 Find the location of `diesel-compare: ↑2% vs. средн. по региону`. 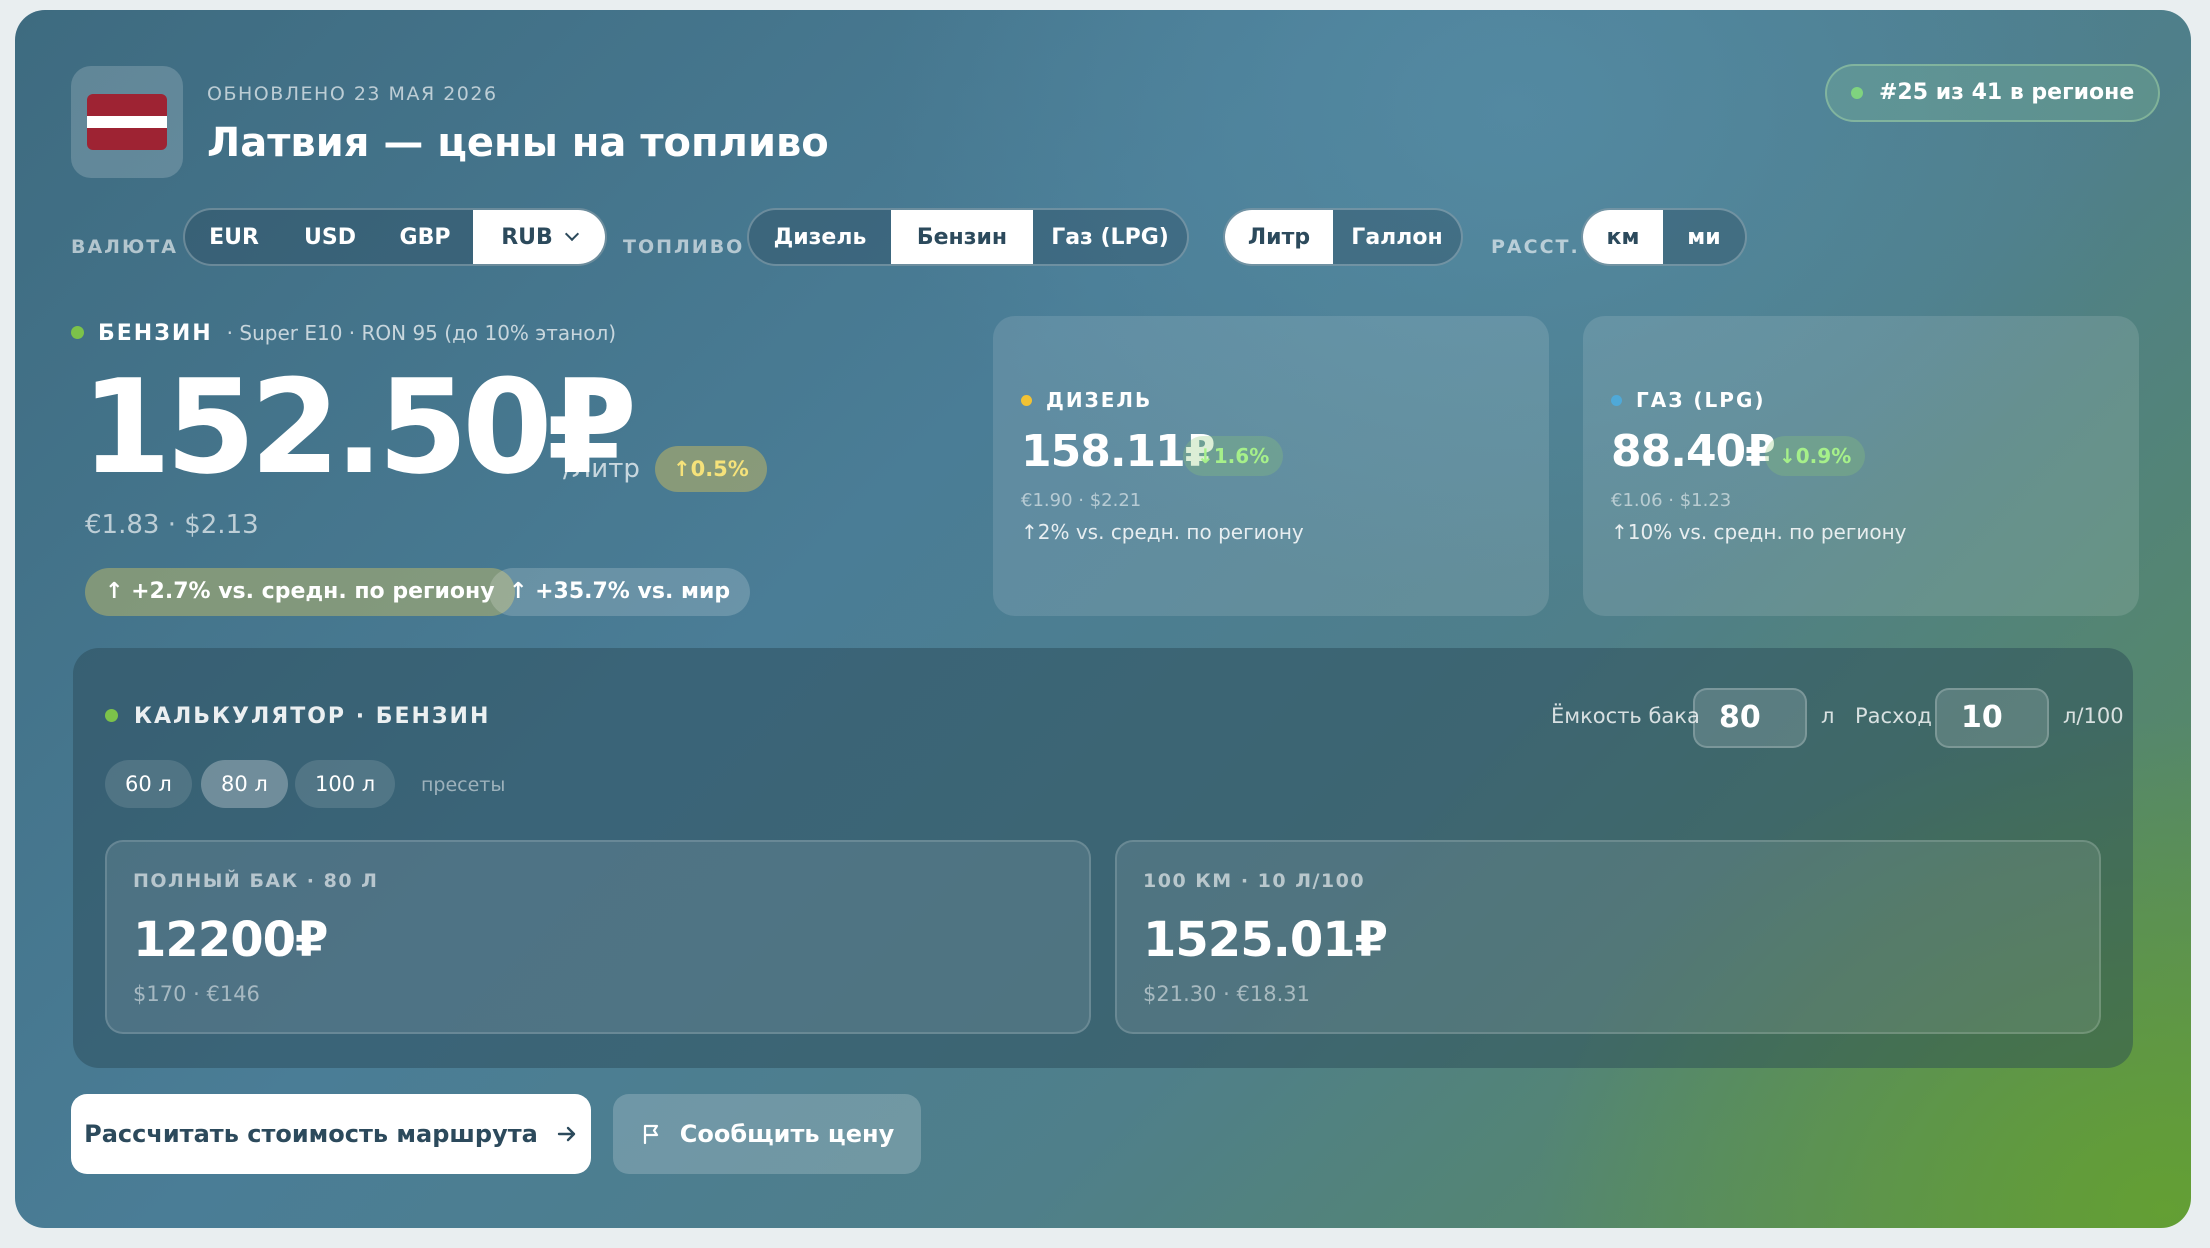

diesel-compare: ↑2% vs. средн. по региону is located at coordinates (1162, 532).